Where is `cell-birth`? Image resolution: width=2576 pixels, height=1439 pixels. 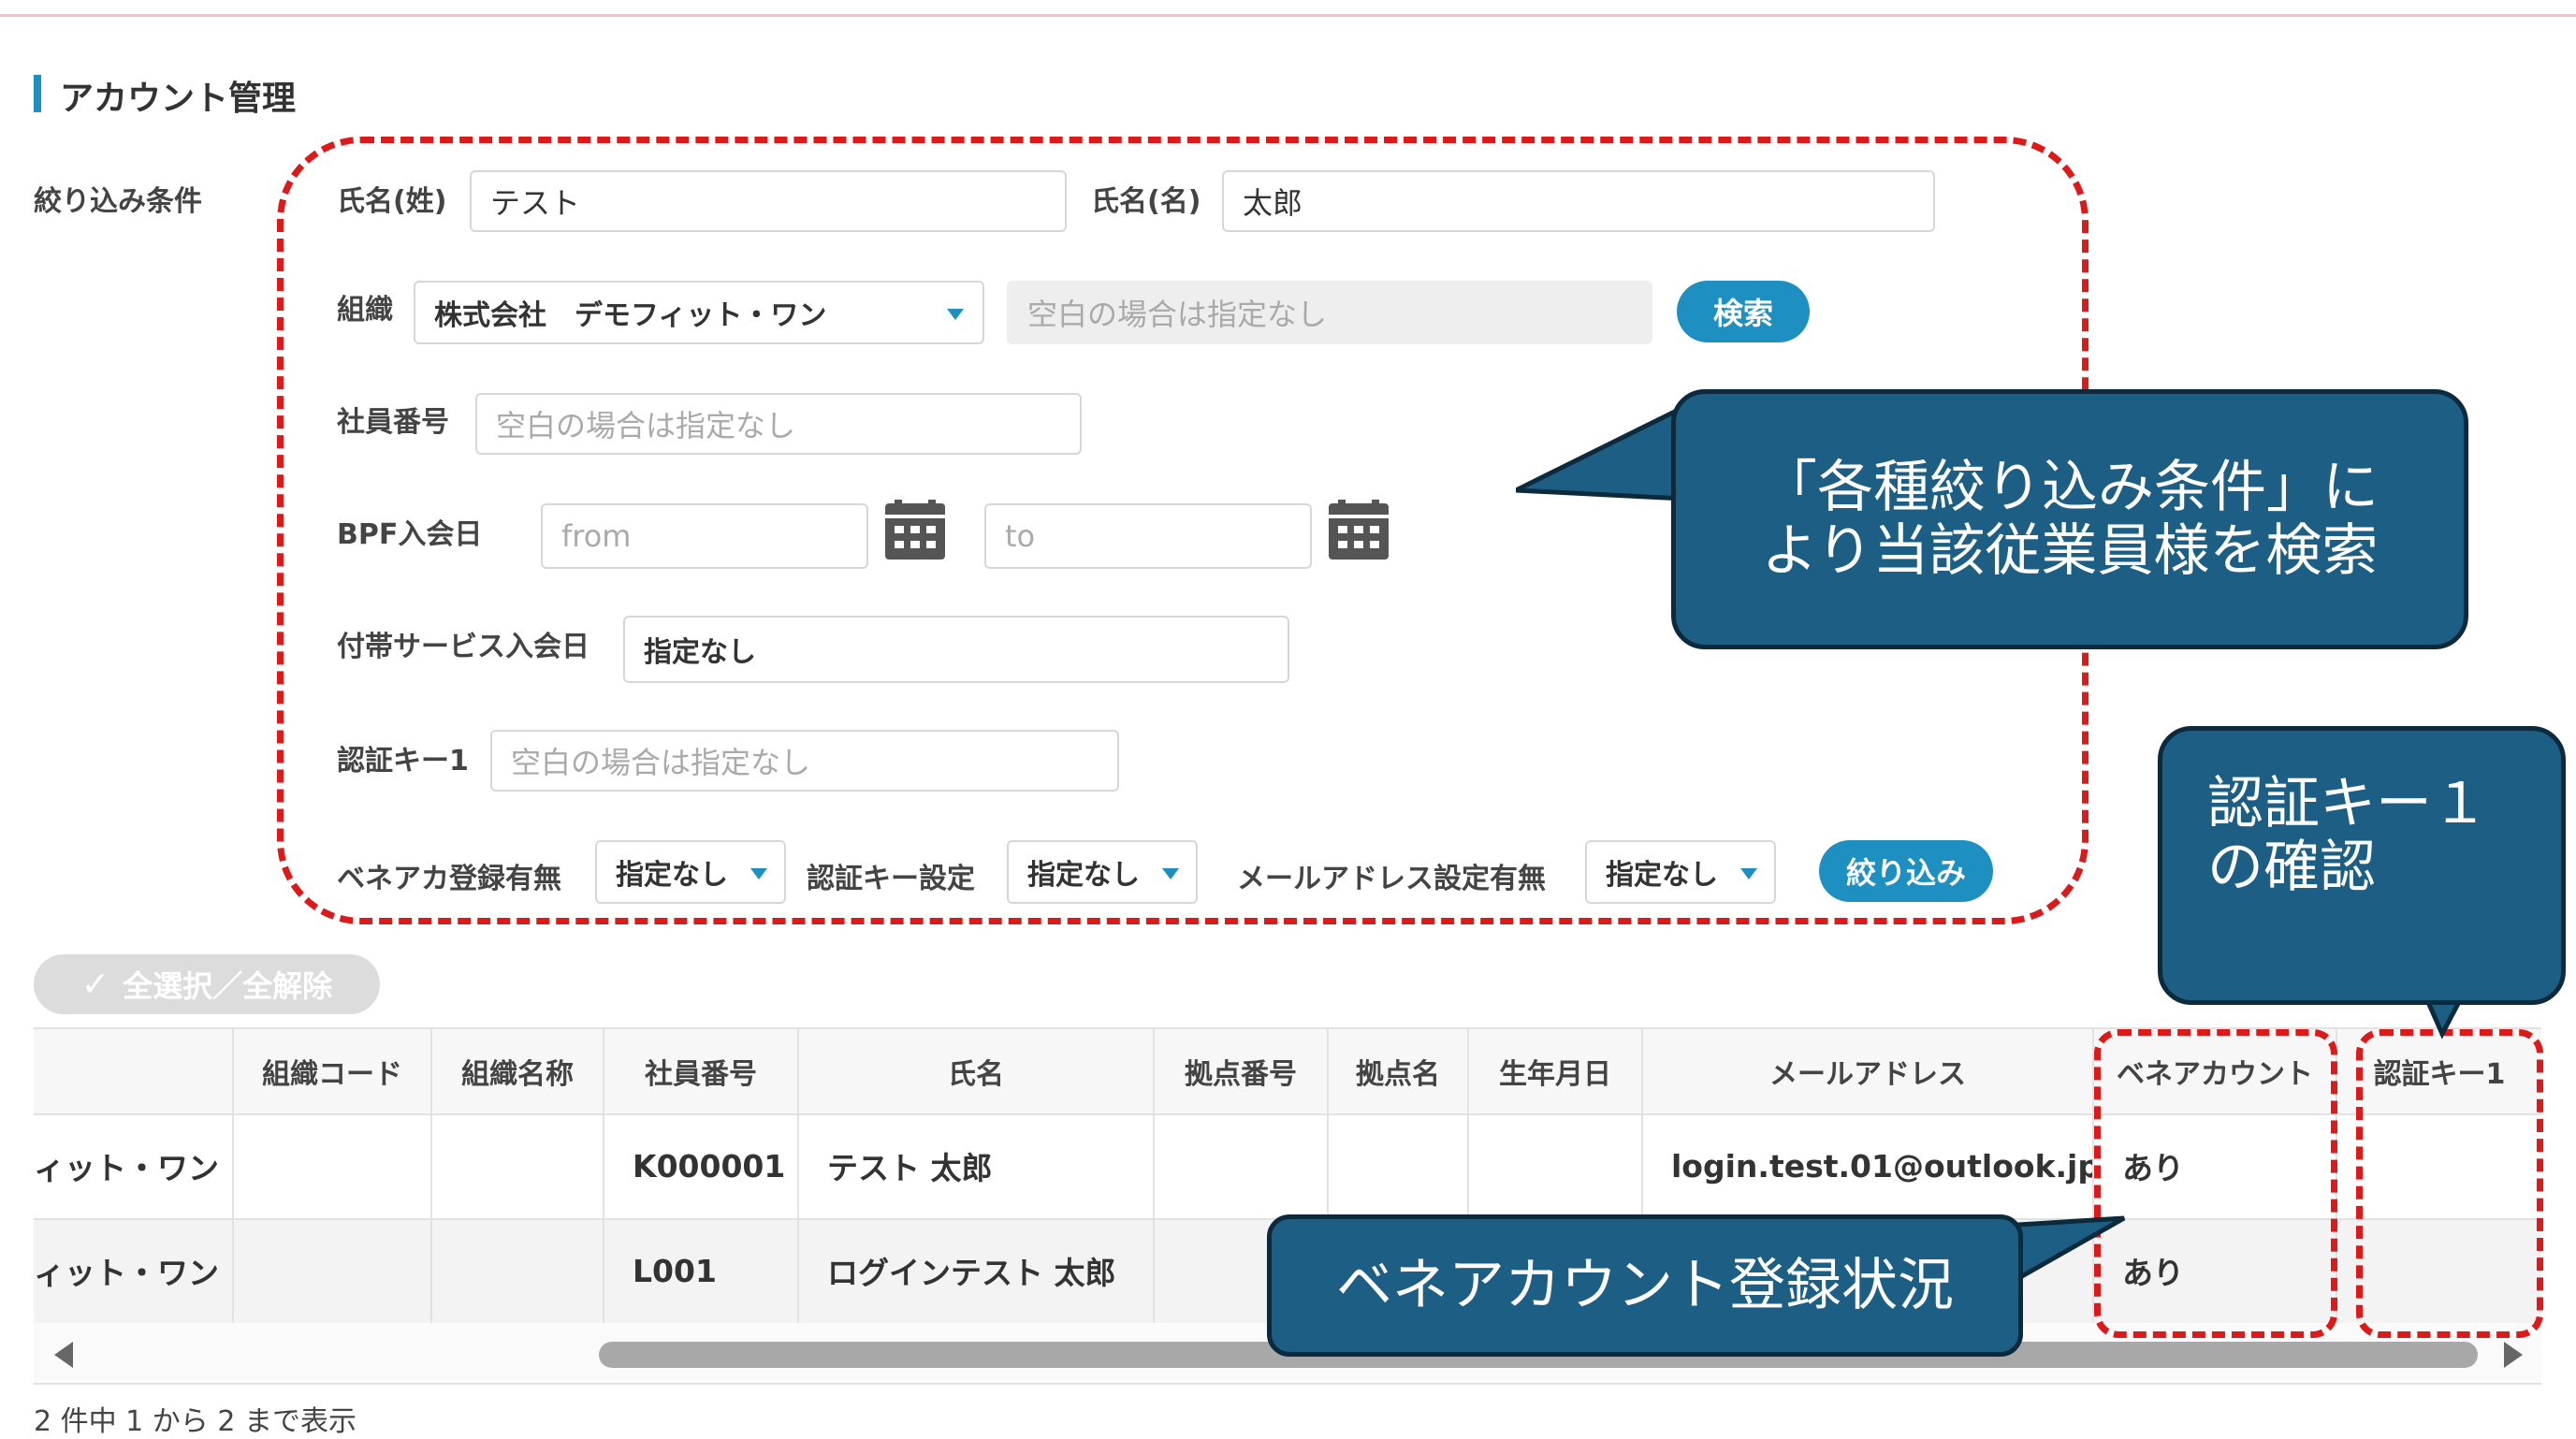
cell-birth is located at coordinates (1556, 1166).